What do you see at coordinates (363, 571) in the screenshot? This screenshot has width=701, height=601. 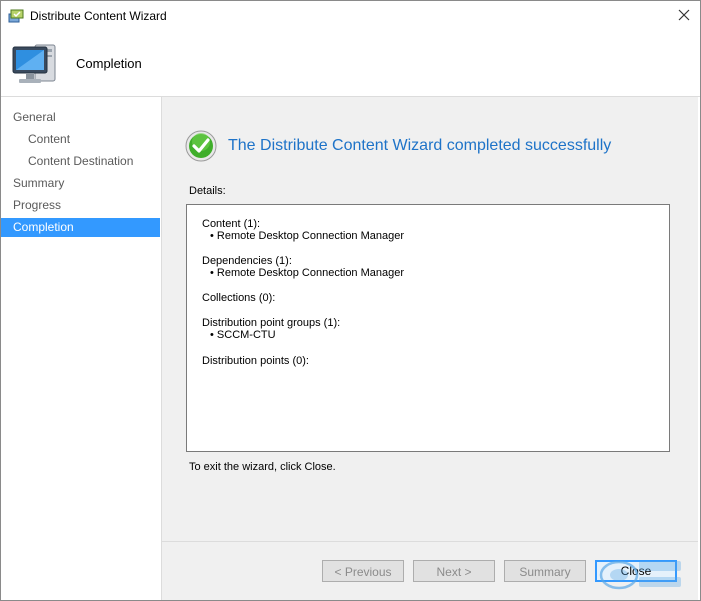 I see `previous-button: < Previous` at bounding box center [363, 571].